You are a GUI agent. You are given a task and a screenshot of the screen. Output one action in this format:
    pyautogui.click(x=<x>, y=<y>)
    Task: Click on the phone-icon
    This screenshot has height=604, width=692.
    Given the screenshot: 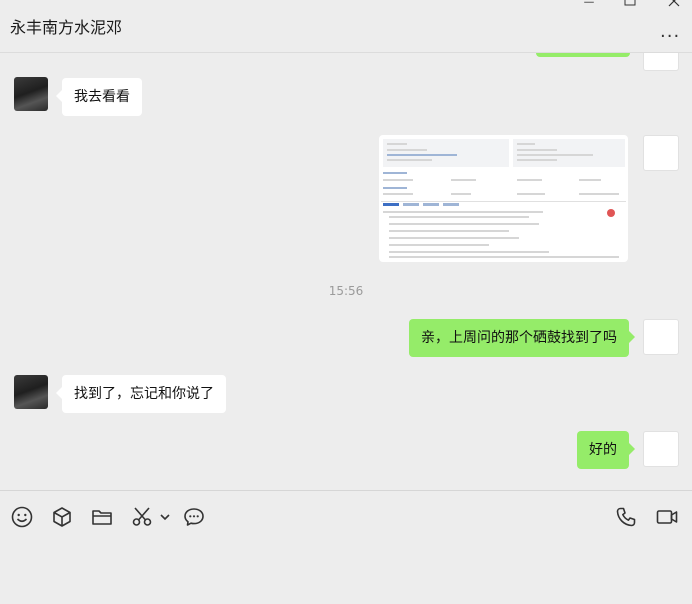 What is the action you would take?
    pyautogui.click(x=626, y=517)
    